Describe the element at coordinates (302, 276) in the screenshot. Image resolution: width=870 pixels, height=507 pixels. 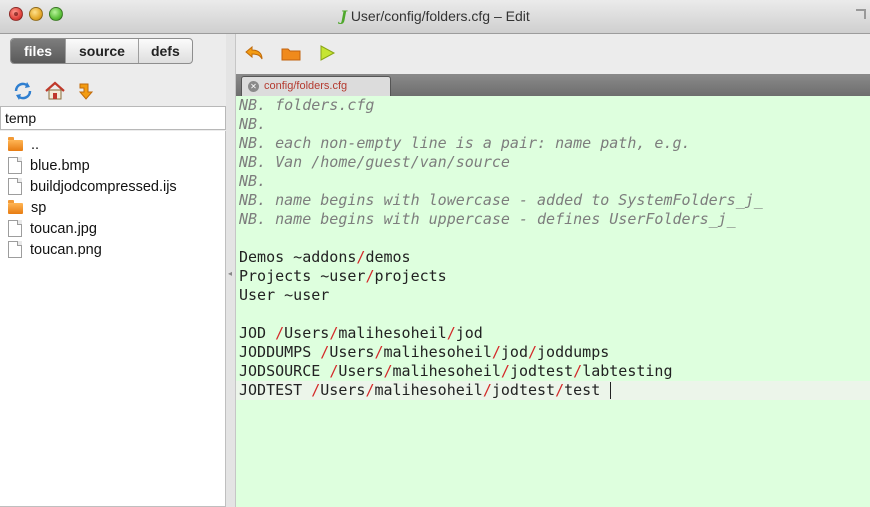
I see `code-text: Projects ~user` at that location.